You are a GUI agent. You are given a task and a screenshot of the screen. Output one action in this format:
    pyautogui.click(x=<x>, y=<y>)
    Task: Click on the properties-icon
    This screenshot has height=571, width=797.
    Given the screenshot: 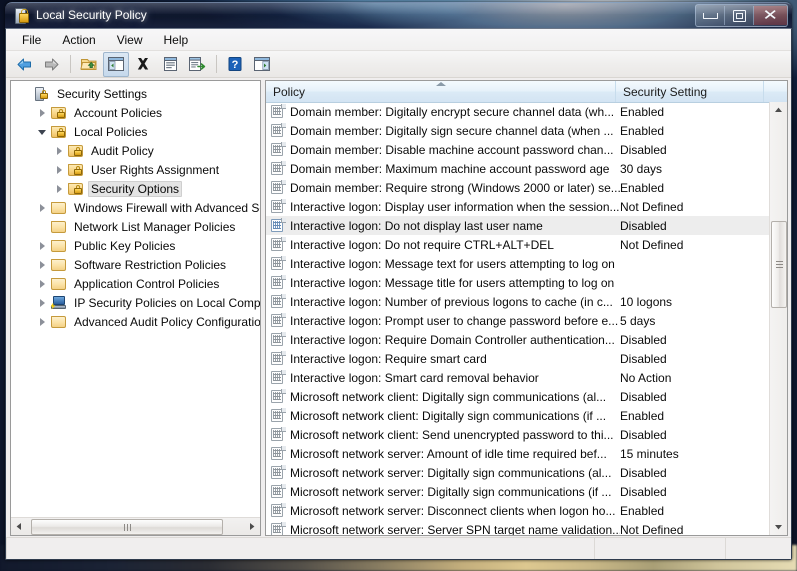 What is the action you would take?
    pyautogui.click(x=170, y=64)
    